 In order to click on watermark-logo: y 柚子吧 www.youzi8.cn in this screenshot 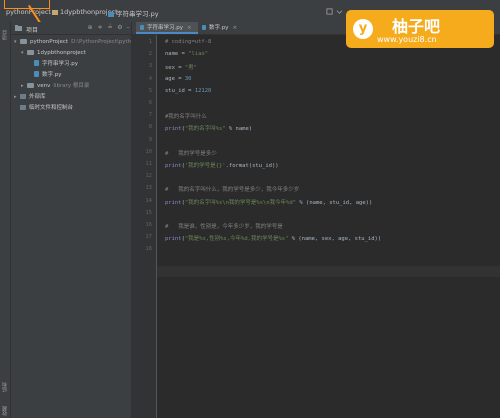, I will do `click(420, 29)`.